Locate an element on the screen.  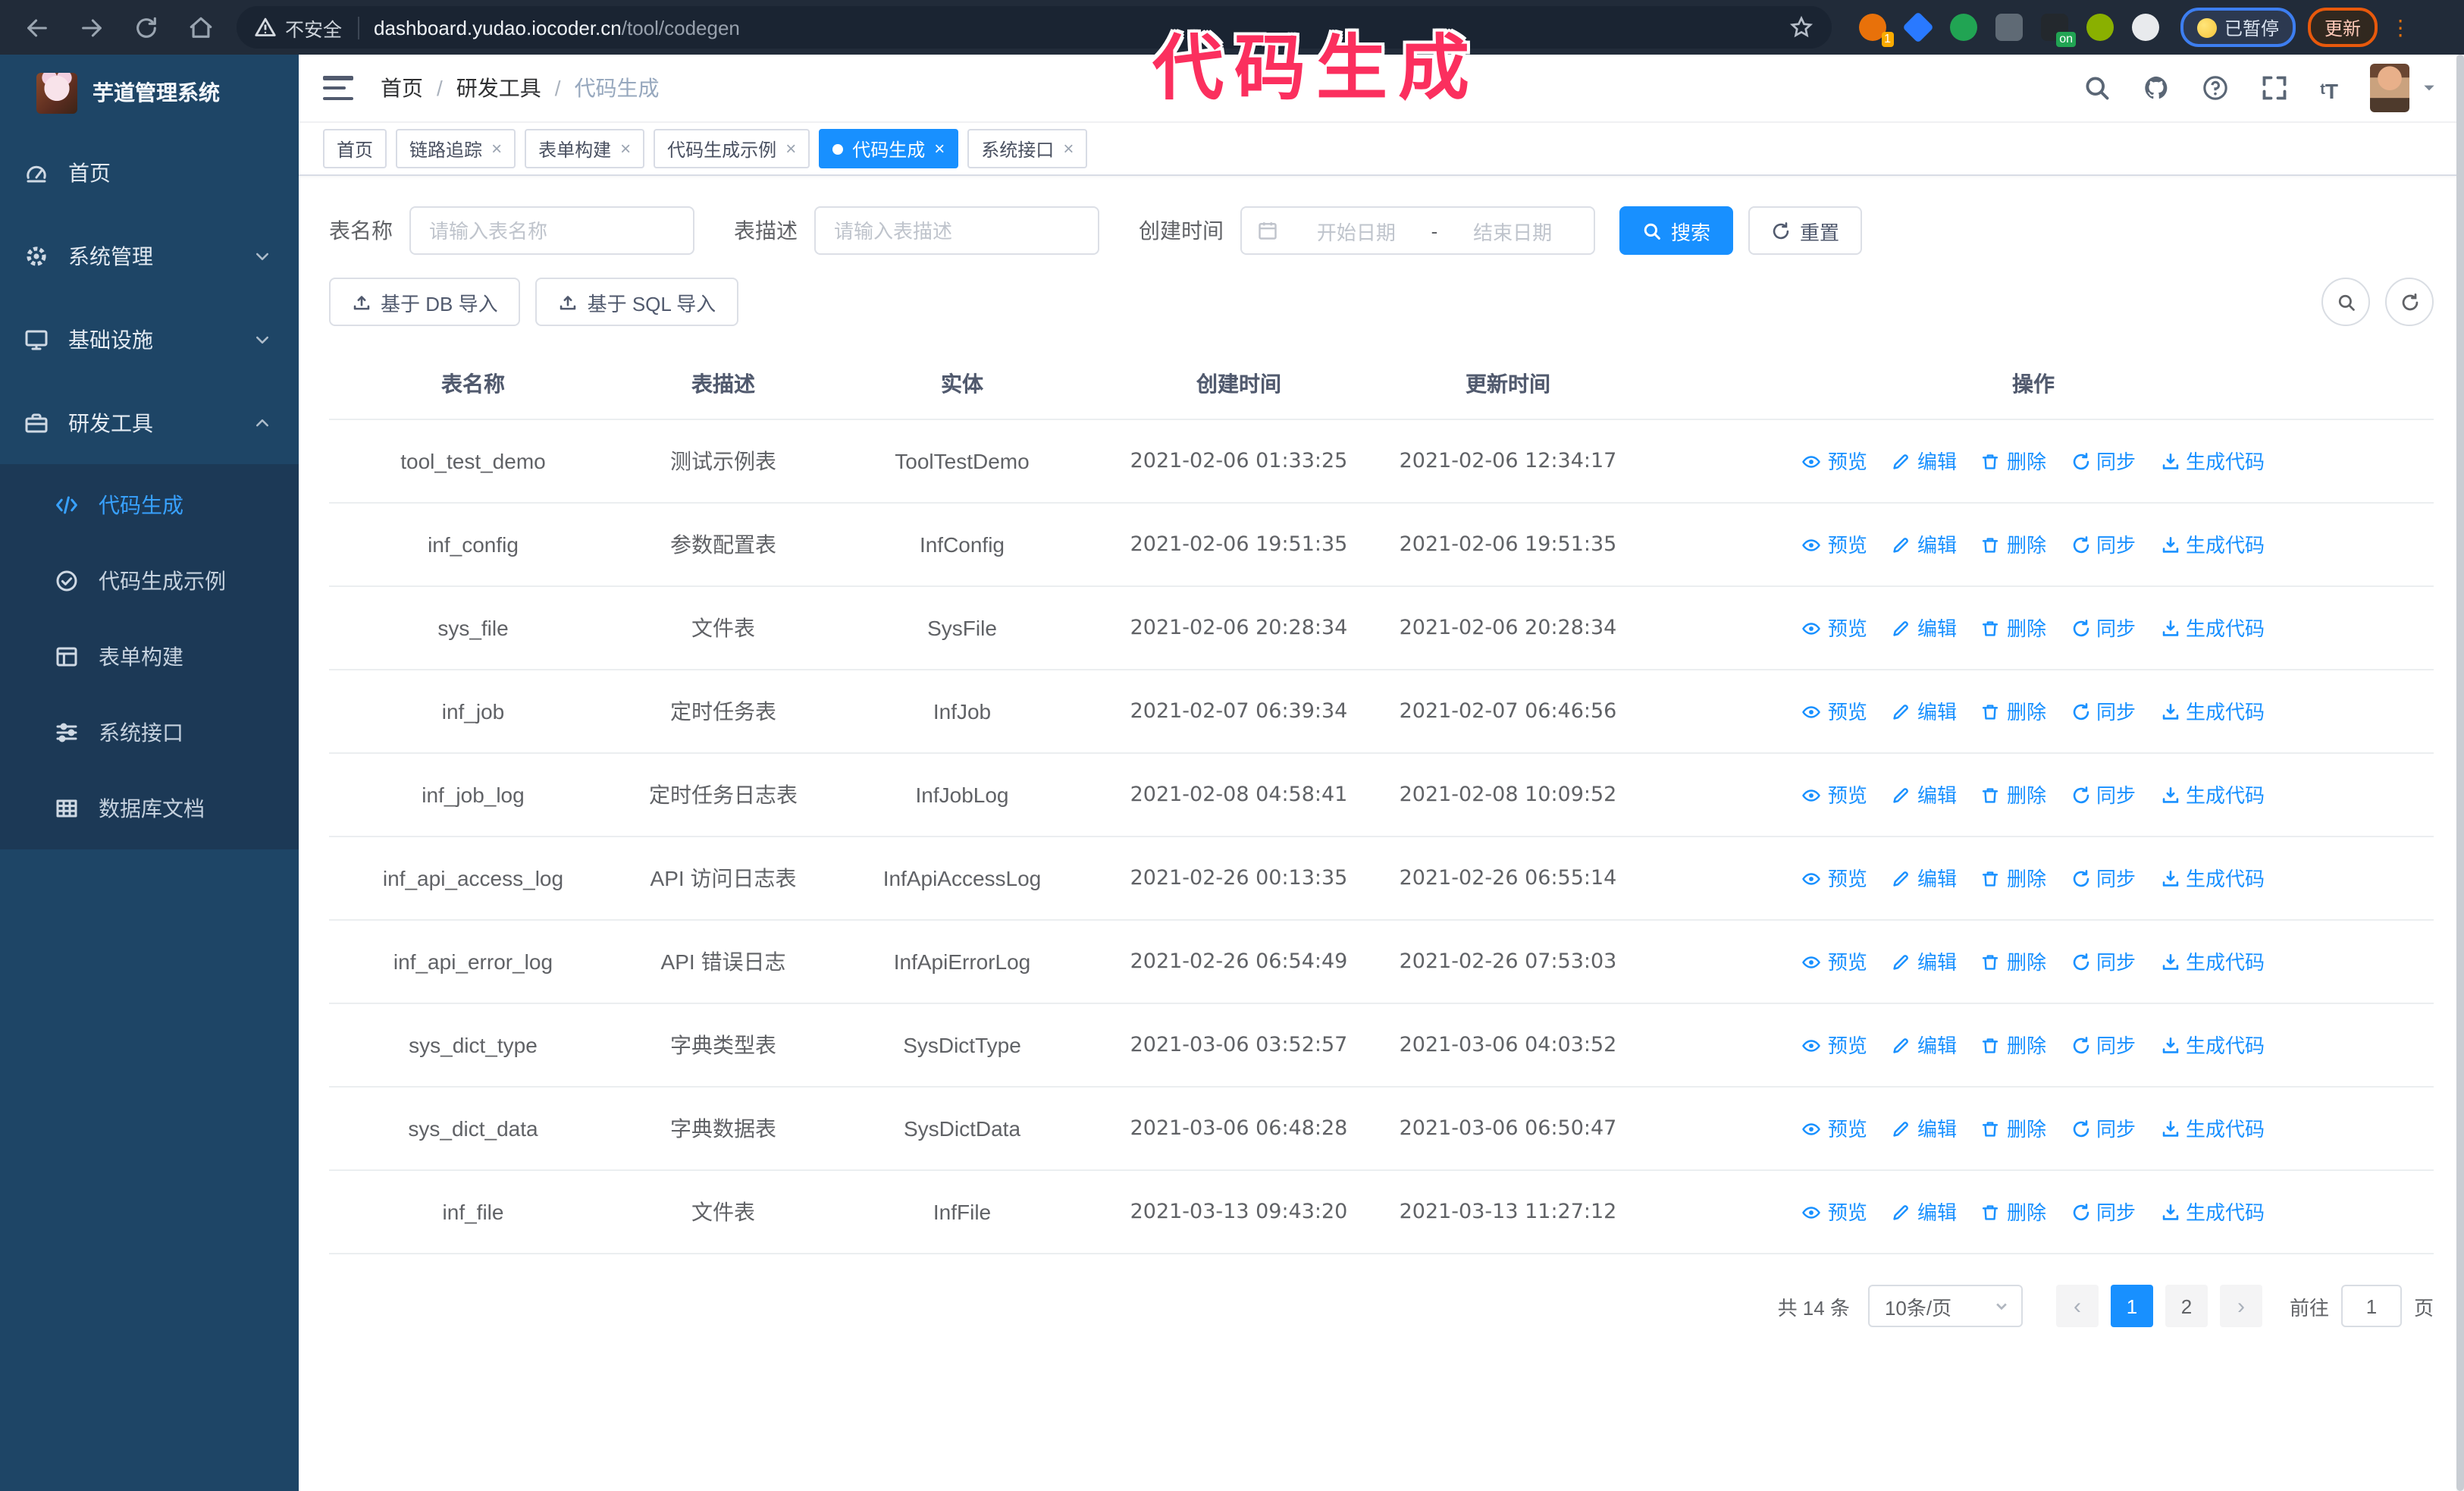
browser-menu-icon: ⋮ is located at coordinates (2401, 27).